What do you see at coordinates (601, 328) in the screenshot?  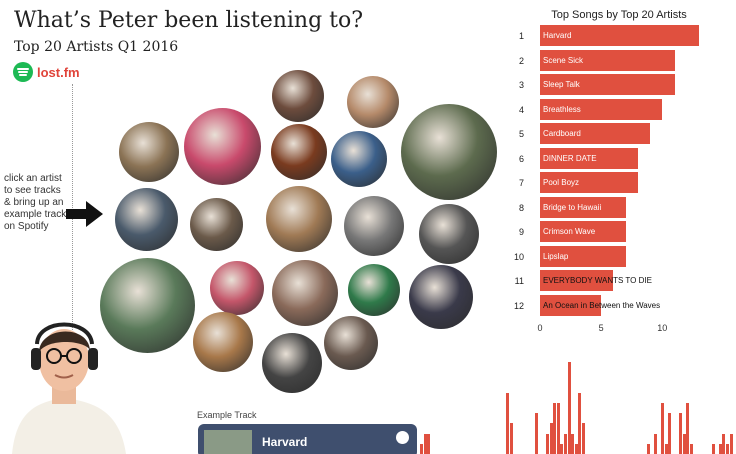 I see `x-tick-label: 5` at bounding box center [601, 328].